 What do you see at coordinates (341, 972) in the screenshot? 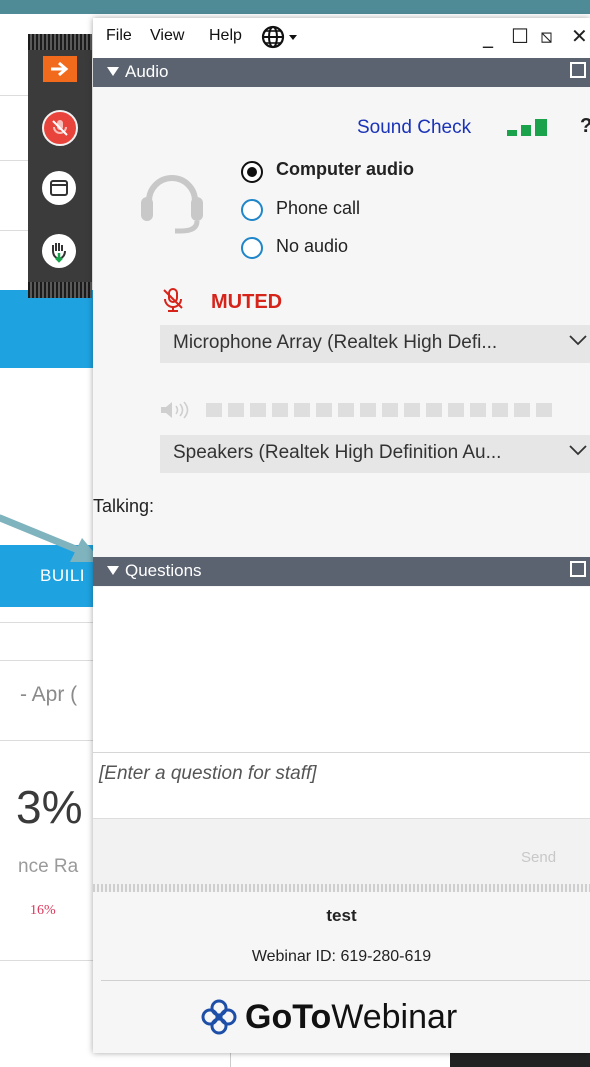
I see `webinar-footer: test Webinar ID: 619-280-619 GoToWebinar` at bounding box center [341, 972].